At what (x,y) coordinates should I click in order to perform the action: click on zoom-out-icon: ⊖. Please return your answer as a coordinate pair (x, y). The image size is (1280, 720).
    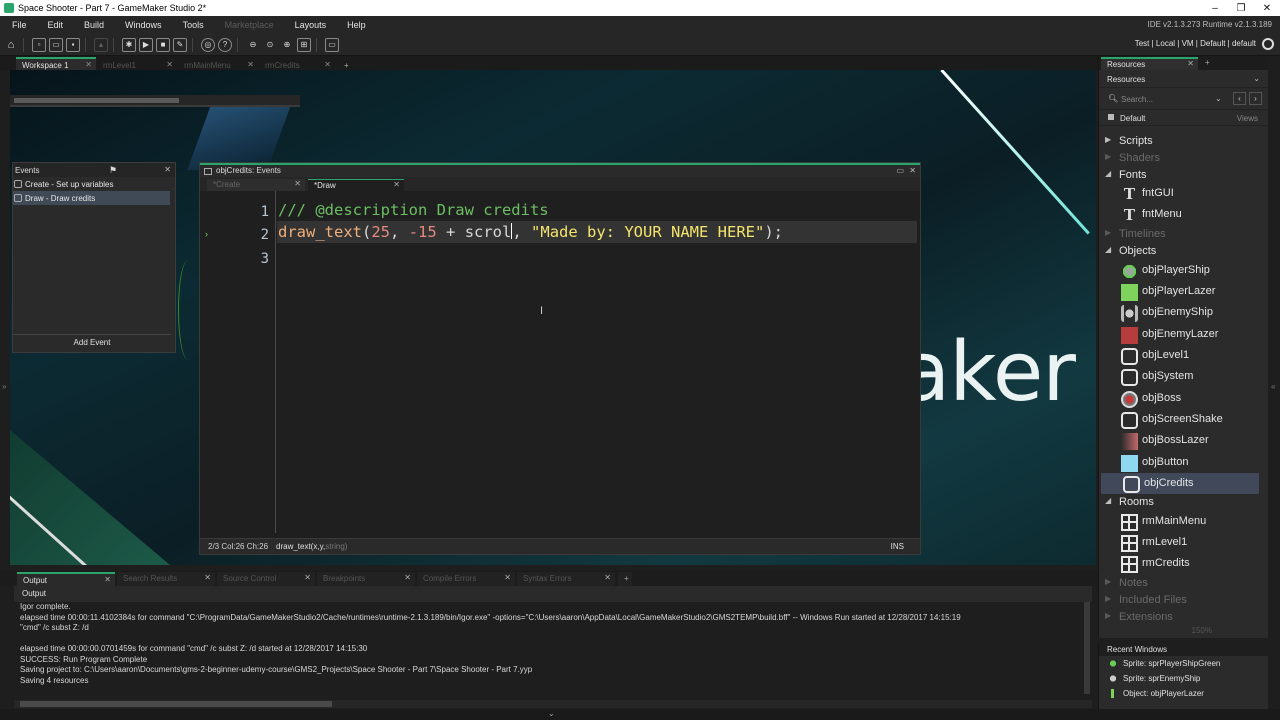
    Looking at the image, I should click on (253, 45).